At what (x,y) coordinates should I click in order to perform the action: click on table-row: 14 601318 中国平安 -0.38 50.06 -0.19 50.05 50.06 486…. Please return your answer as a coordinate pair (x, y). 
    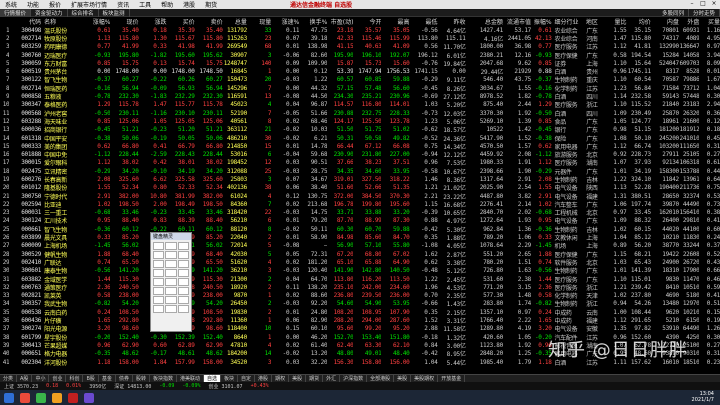
    Looking at the image, I should click on (360, 138).